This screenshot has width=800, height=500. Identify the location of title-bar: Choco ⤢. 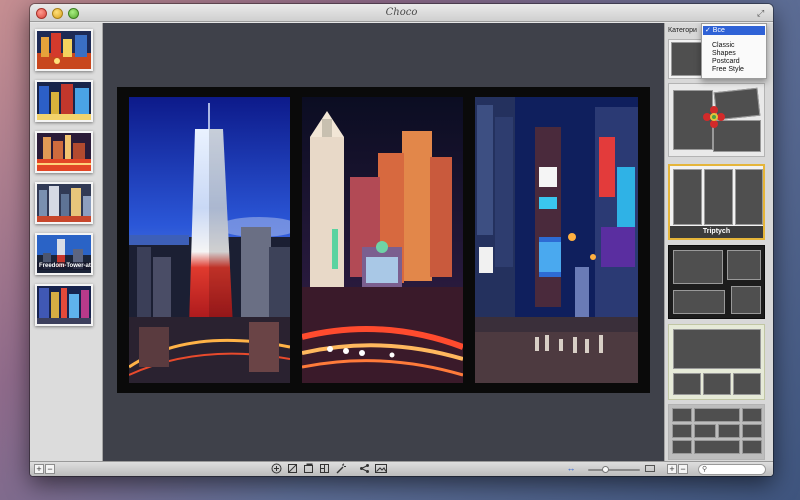
(401, 13).